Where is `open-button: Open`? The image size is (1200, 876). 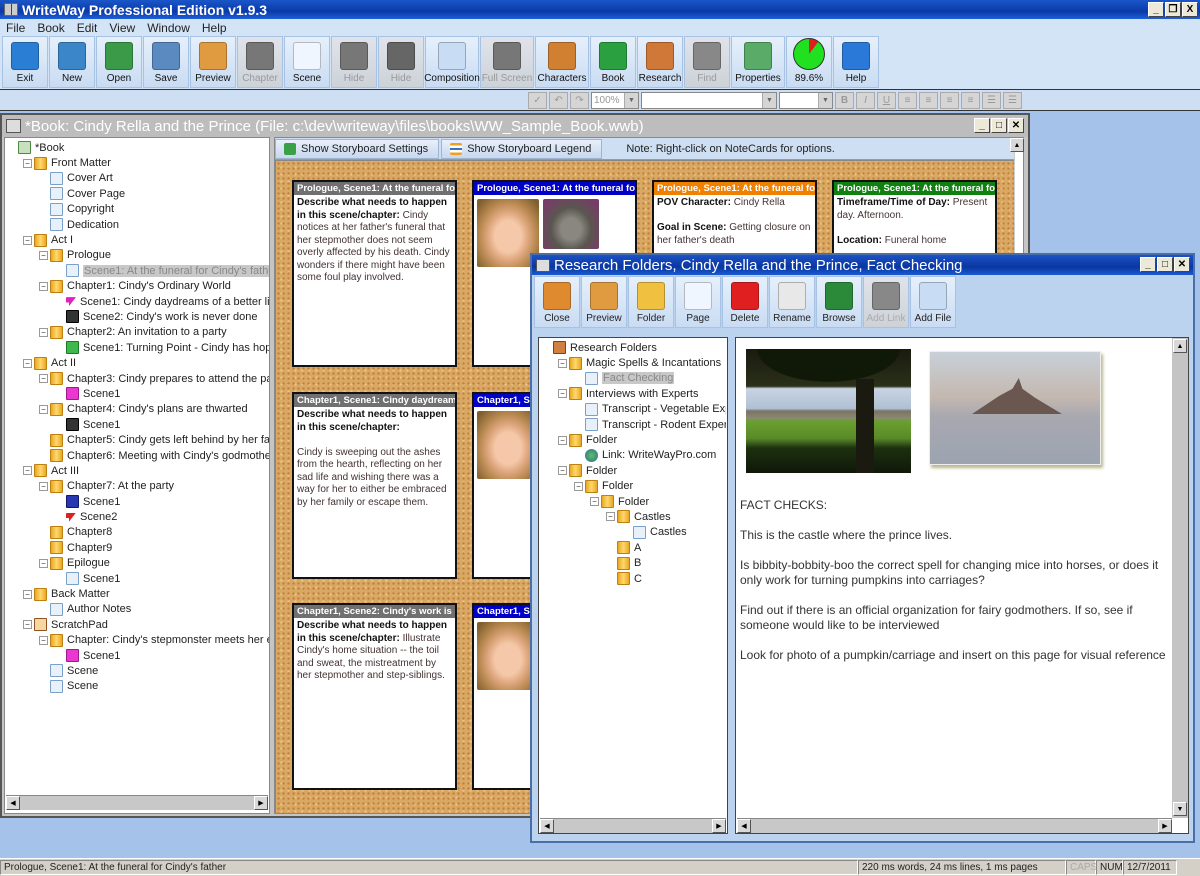
open-button: Open is located at coordinates (119, 62).